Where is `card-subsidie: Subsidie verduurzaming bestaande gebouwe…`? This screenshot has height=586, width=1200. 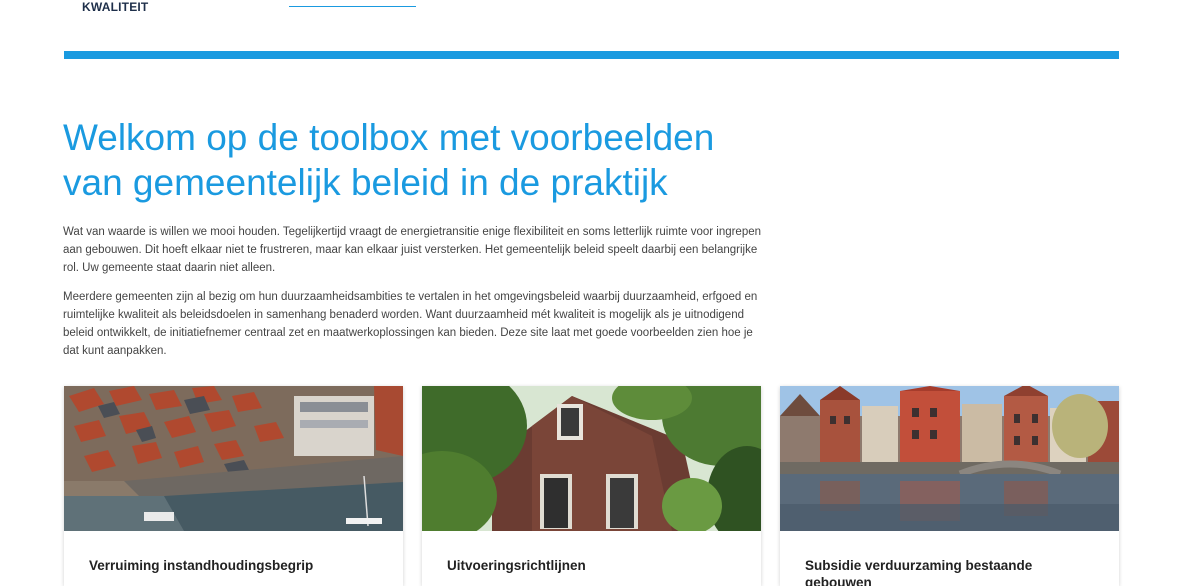
card-subsidie: Subsidie verduurzaming bestaande gebouwe… is located at coordinates (949, 486).